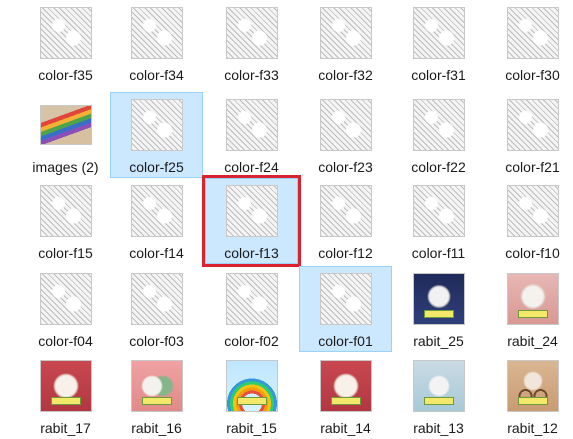 The image size is (573, 439). I want to click on file-tile: color-f32, so click(345, 43).